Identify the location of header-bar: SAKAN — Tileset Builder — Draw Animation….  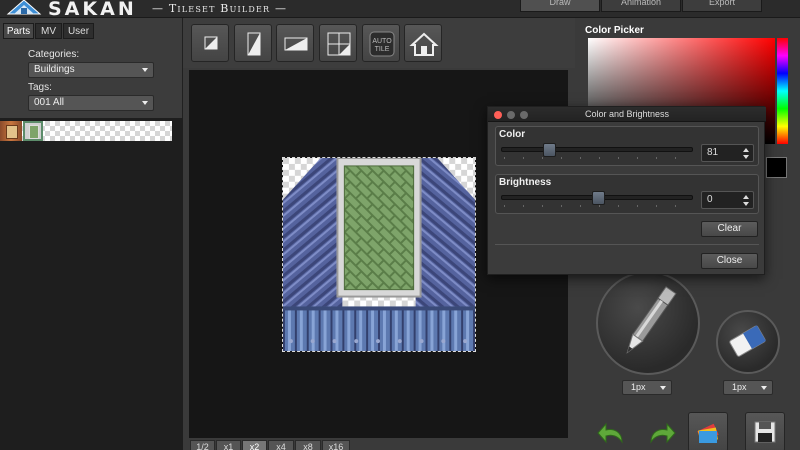
(400, 10).